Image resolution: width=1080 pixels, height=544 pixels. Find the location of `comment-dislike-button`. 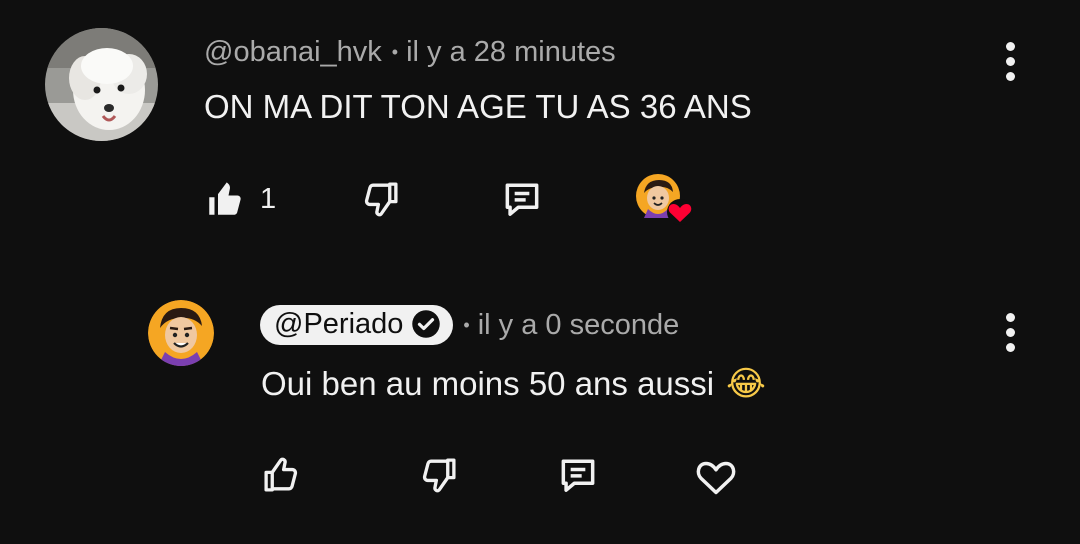

comment-dislike-button is located at coordinates (381, 199).